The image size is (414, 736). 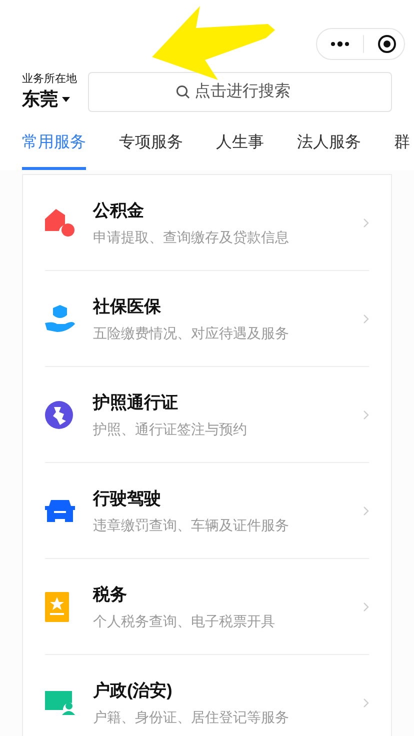 What do you see at coordinates (402, 150) in the screenshot?
I see `category-tab: 群` at bounding box center [402, 150].